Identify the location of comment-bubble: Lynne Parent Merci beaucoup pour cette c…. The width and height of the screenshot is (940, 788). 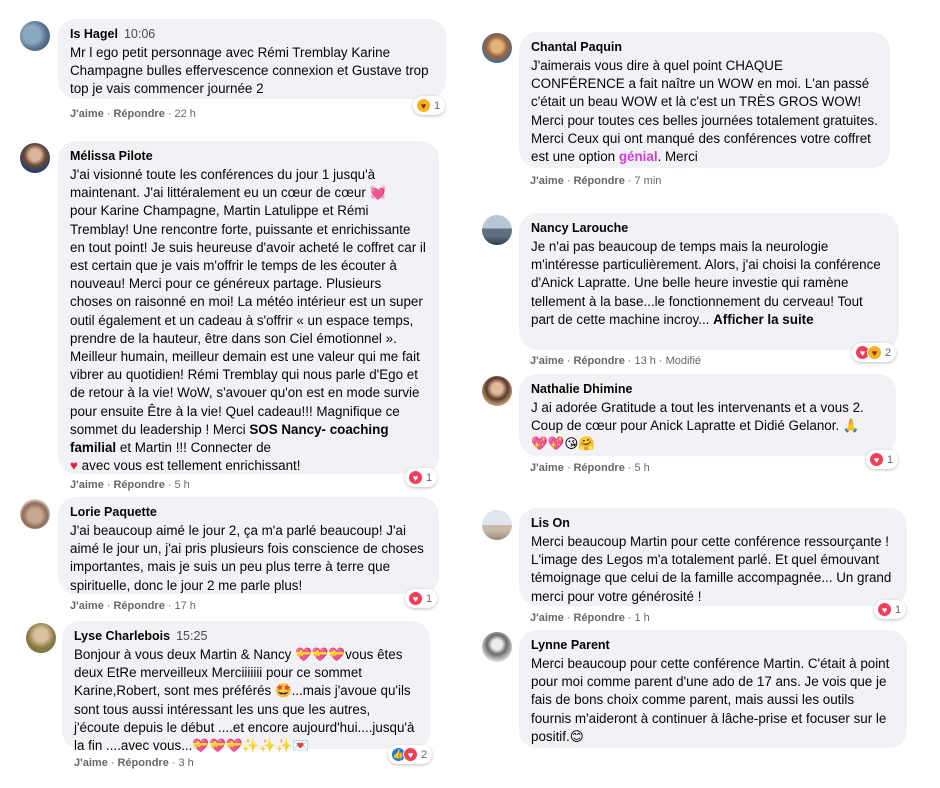
(713, 689).